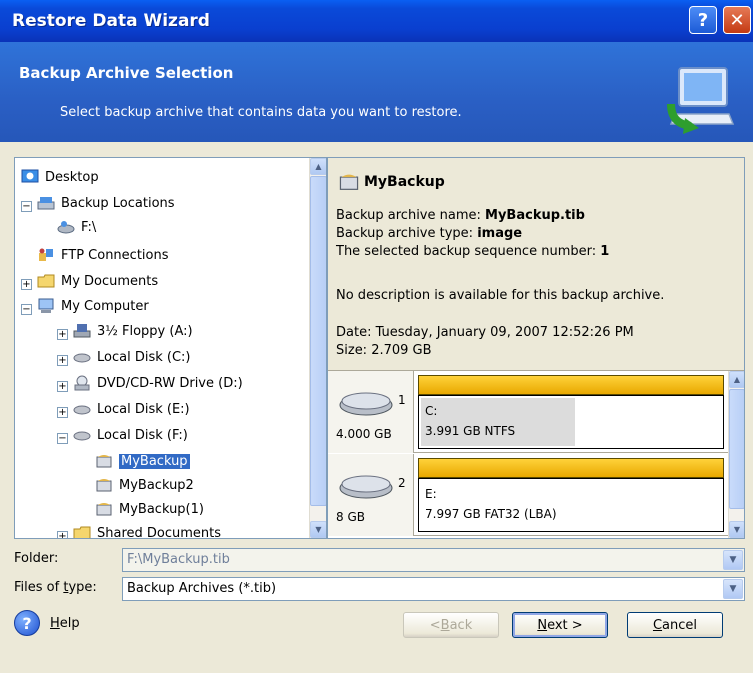 Image resolution: width=753 pixels, height=673 pixels. I want to click on tree-item-disk-f: Local Disk (F:), so click(130, 435).